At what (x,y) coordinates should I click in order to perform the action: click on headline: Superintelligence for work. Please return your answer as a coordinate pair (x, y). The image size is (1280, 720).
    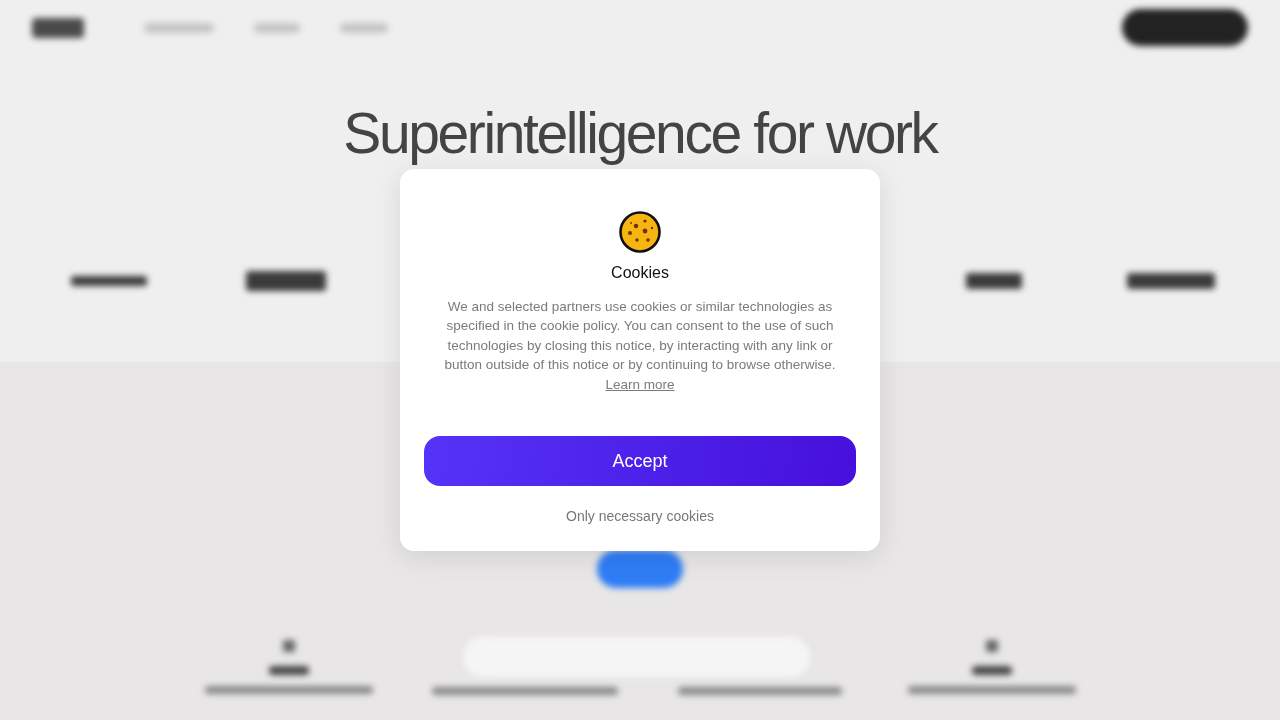
    Looking at the image, I should click on (640, 133).